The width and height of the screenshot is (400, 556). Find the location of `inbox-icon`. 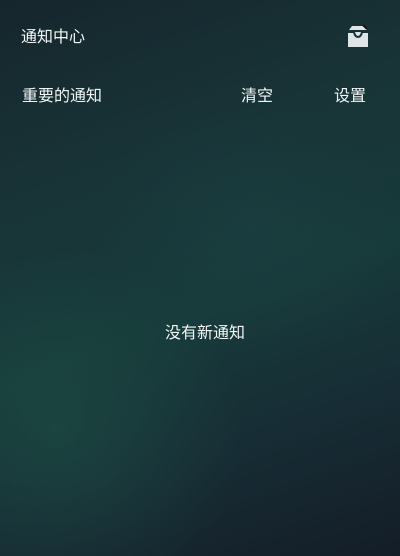

inbox-icon is located at coordinates (358, 35).